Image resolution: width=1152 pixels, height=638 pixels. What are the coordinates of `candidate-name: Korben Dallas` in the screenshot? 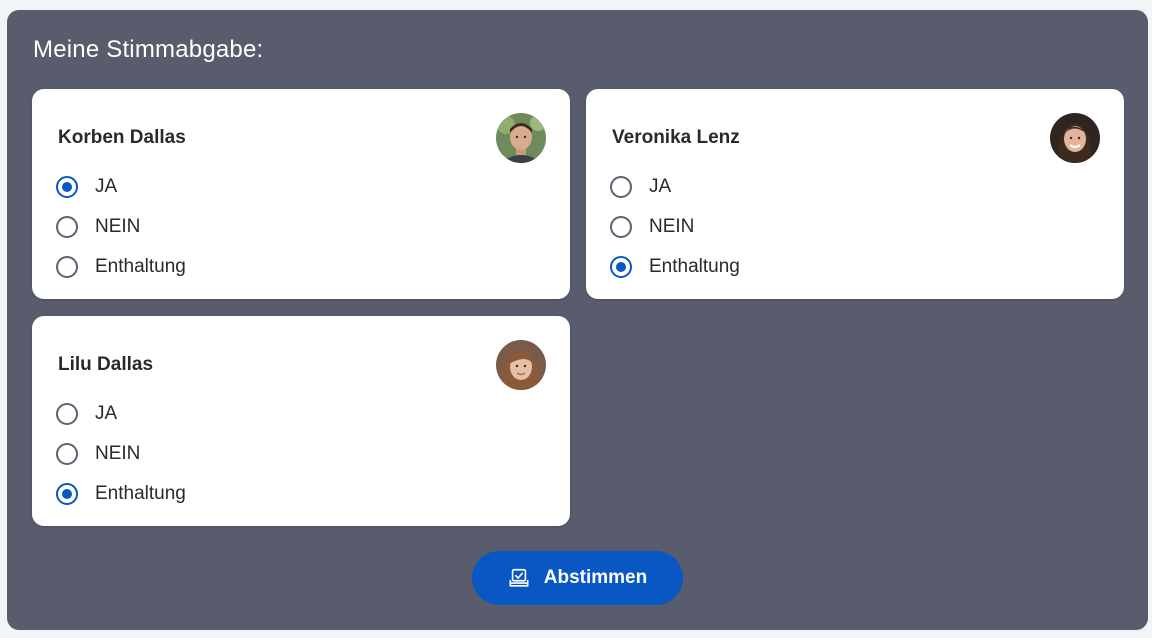 It's located at (122, 137).